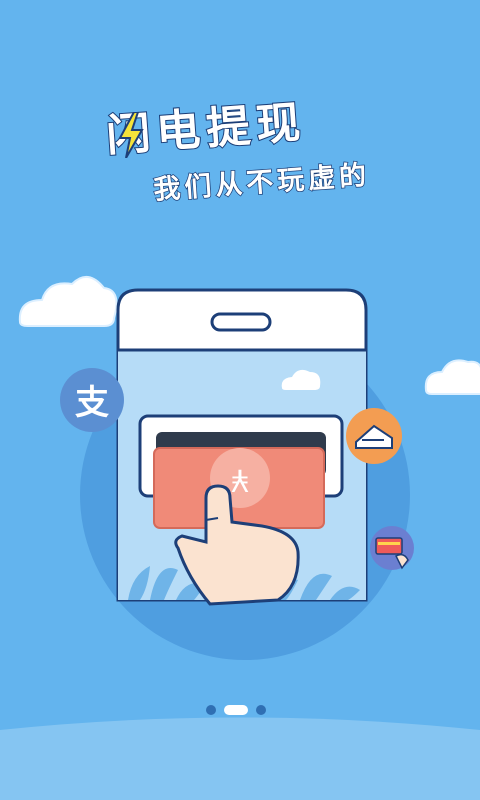 The image size is (480, 800). What do you see at coordinates (68, 301) in the screenshot?
I see `cloud-left-icon` at bounding box center [68, 301].